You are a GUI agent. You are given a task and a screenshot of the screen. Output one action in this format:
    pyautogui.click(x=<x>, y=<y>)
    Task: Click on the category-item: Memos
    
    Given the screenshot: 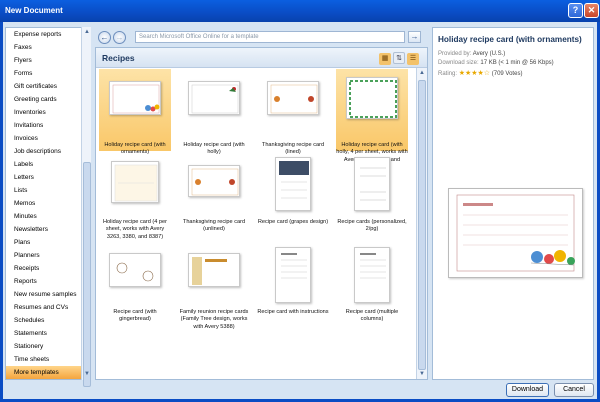 What is the action you would take?
    pyautogui.click(x=48, y=203)
    